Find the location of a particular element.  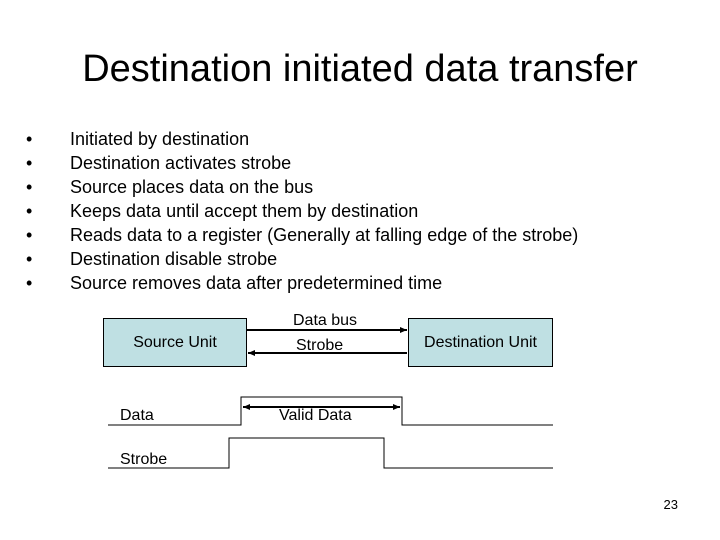

strobe-waveform is located at coordinates (330, 453).